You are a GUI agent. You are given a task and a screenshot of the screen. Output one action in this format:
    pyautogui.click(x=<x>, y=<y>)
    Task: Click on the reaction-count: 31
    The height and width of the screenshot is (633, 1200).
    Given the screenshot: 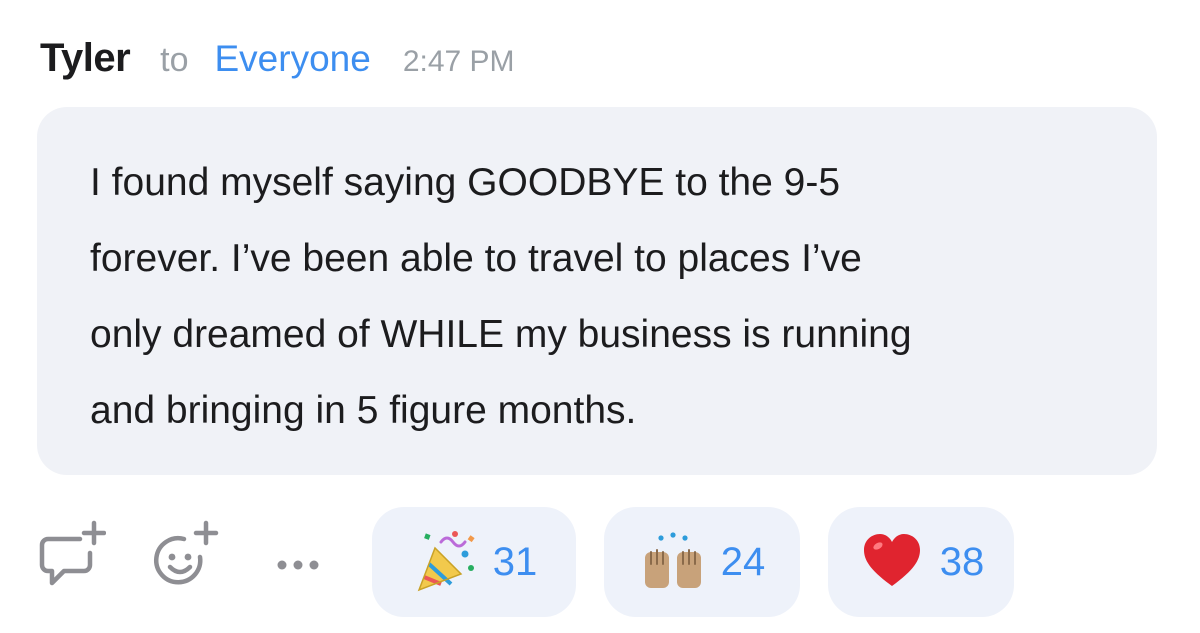 What is the action you would take?
    pyautogui.click(x=515, y=562)
    